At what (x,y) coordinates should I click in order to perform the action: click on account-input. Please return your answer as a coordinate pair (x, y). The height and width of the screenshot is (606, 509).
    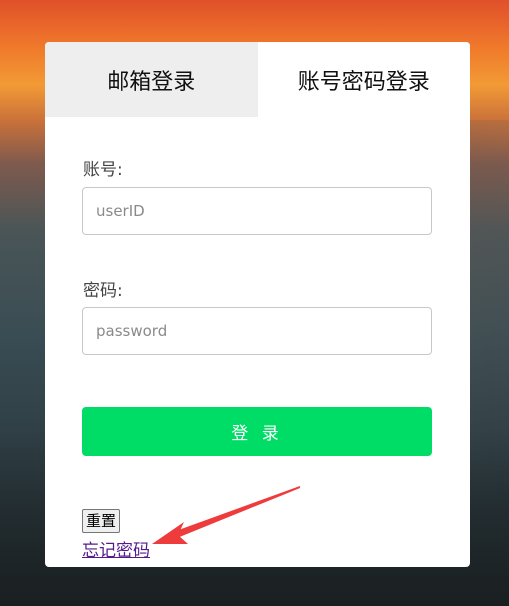
    Looking at the image, I should click on (257, 211).